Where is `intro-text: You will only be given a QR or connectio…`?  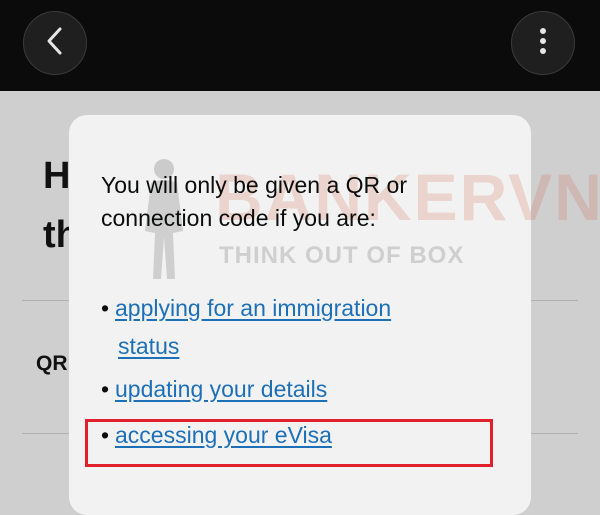 intro-text: You will only be given a QR or connectio… is located at coordinates (254, 201).